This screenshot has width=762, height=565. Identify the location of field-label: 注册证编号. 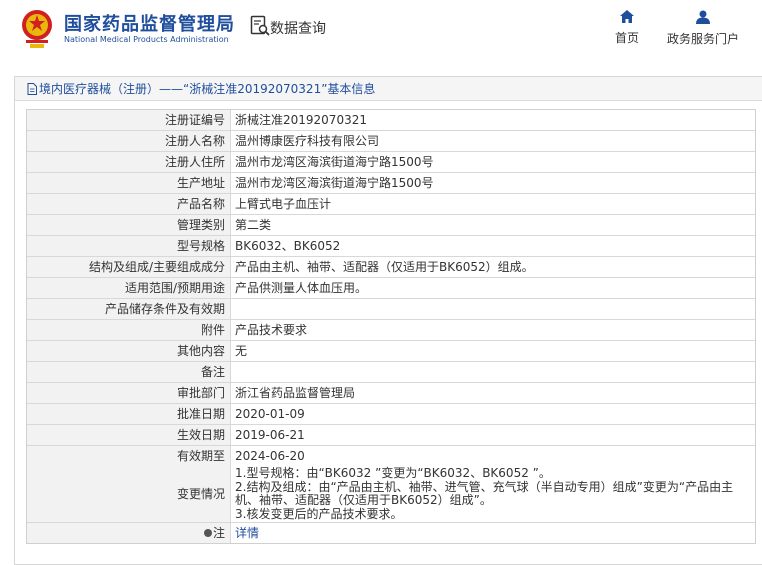
(129, 120).